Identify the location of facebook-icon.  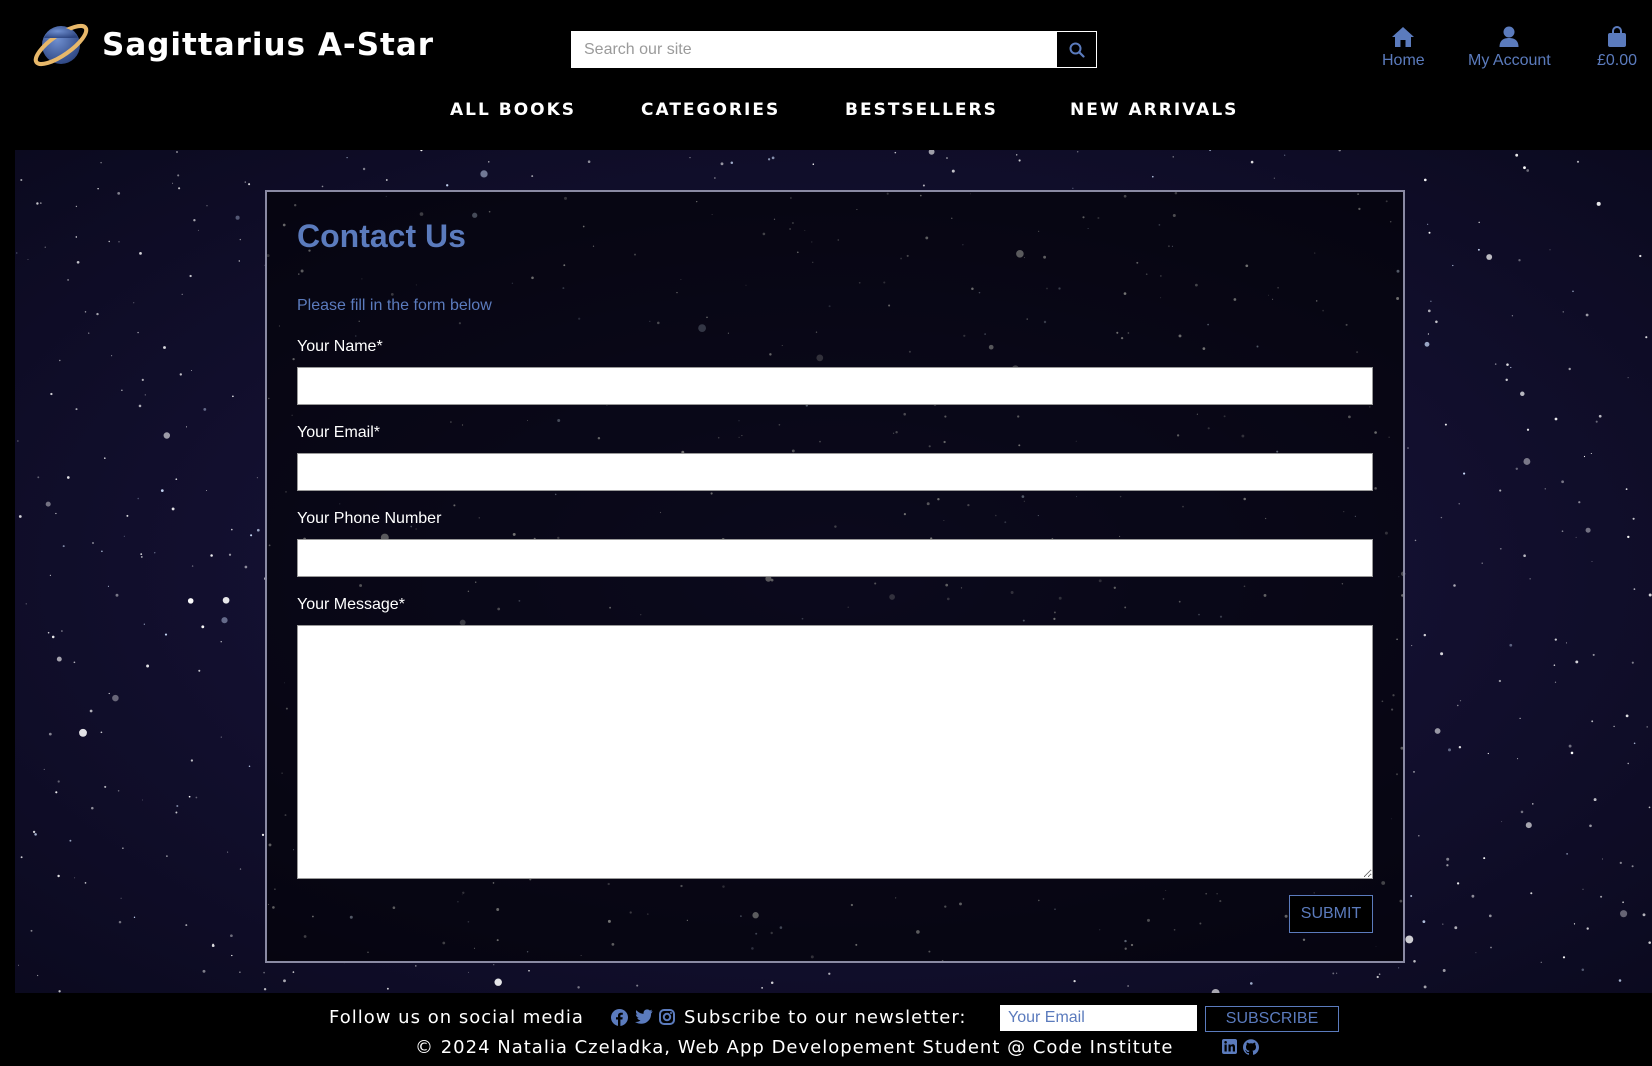
(619, 1017).